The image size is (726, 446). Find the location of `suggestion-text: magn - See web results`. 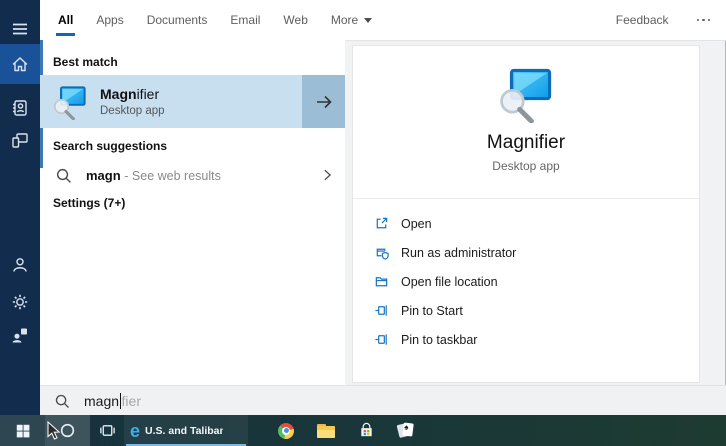

suggestion-text: magn - See web results is located at coordinates (197, 175).